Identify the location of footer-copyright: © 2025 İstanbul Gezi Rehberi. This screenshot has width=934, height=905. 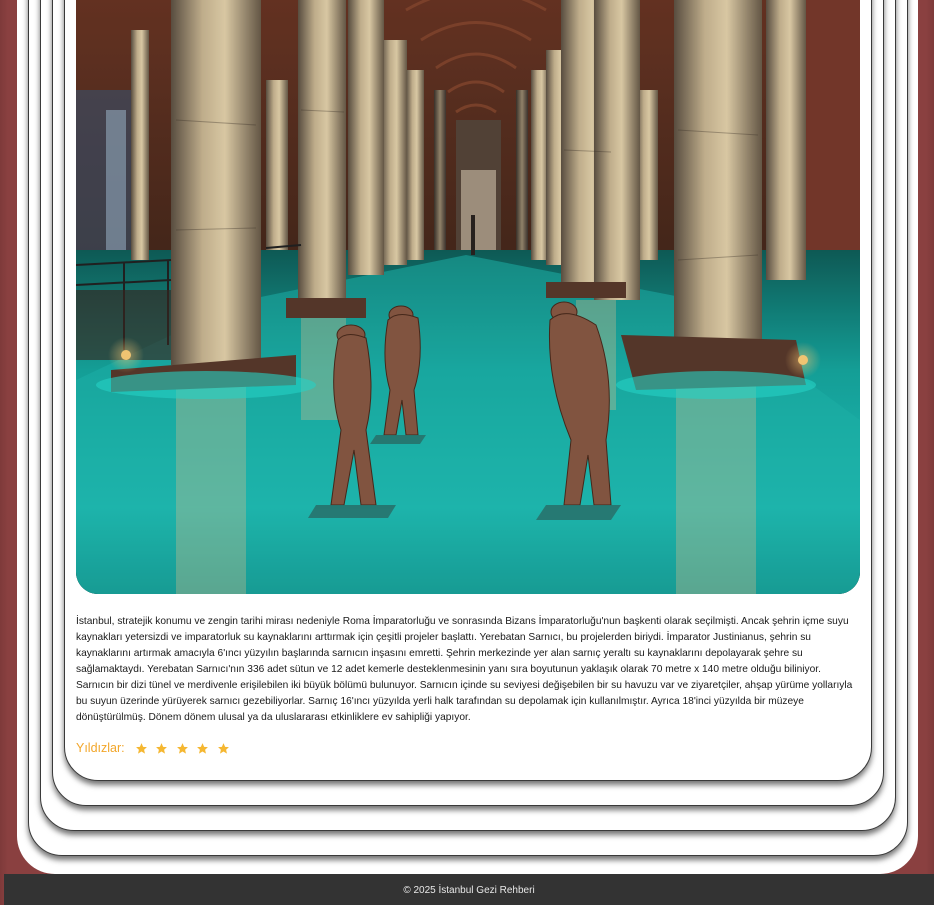
(469, 890).